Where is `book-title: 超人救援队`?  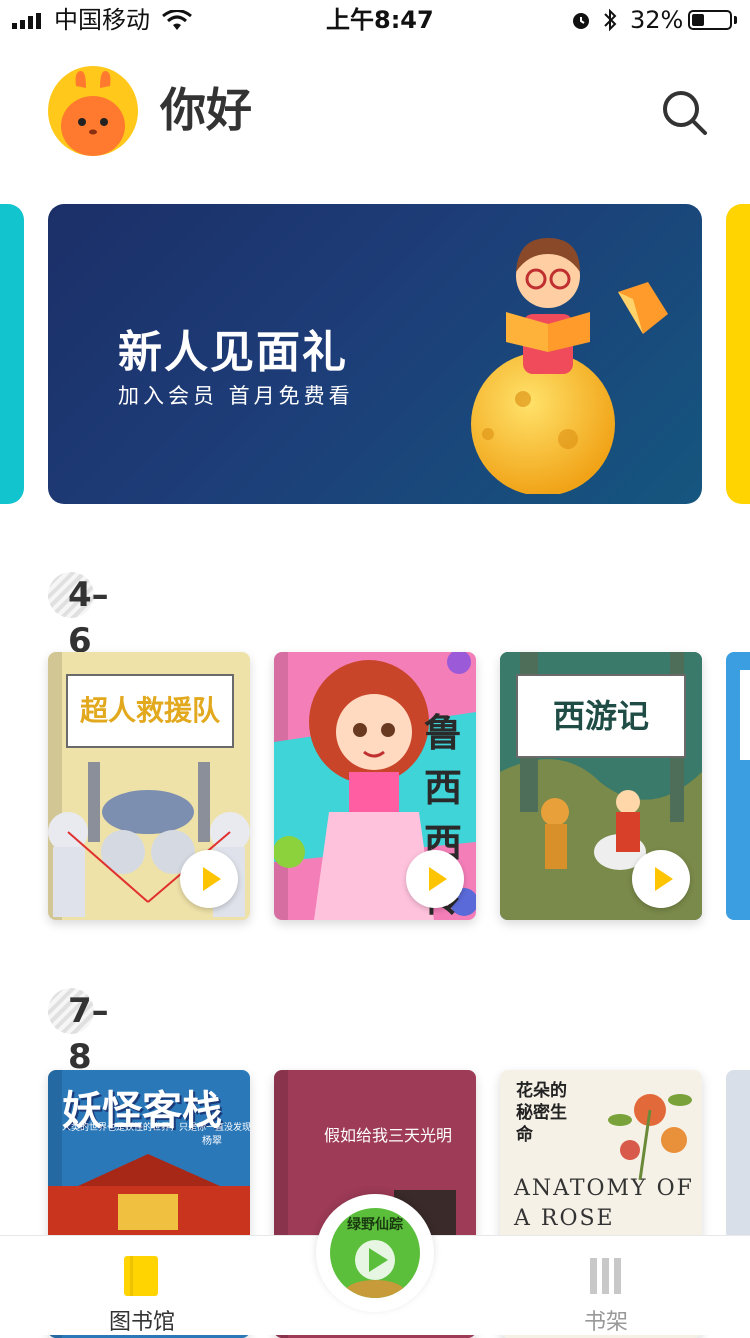
book-title: 超人救援队 is located at coordinates (149, 710).